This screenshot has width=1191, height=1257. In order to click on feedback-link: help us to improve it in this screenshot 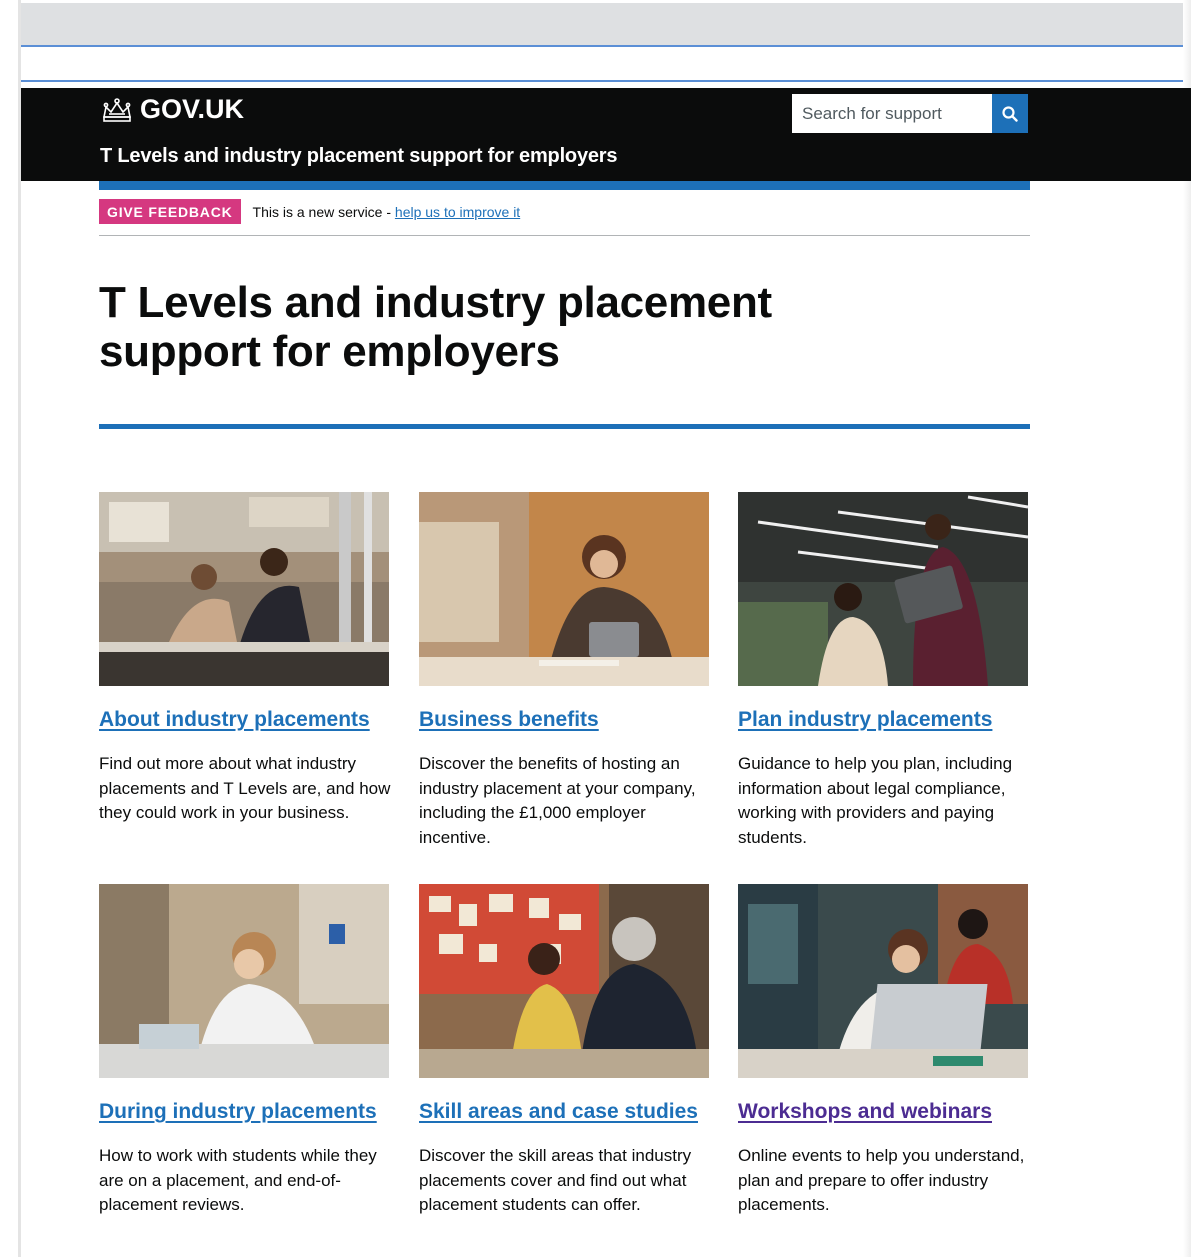, I will do `click(457, 212)`.